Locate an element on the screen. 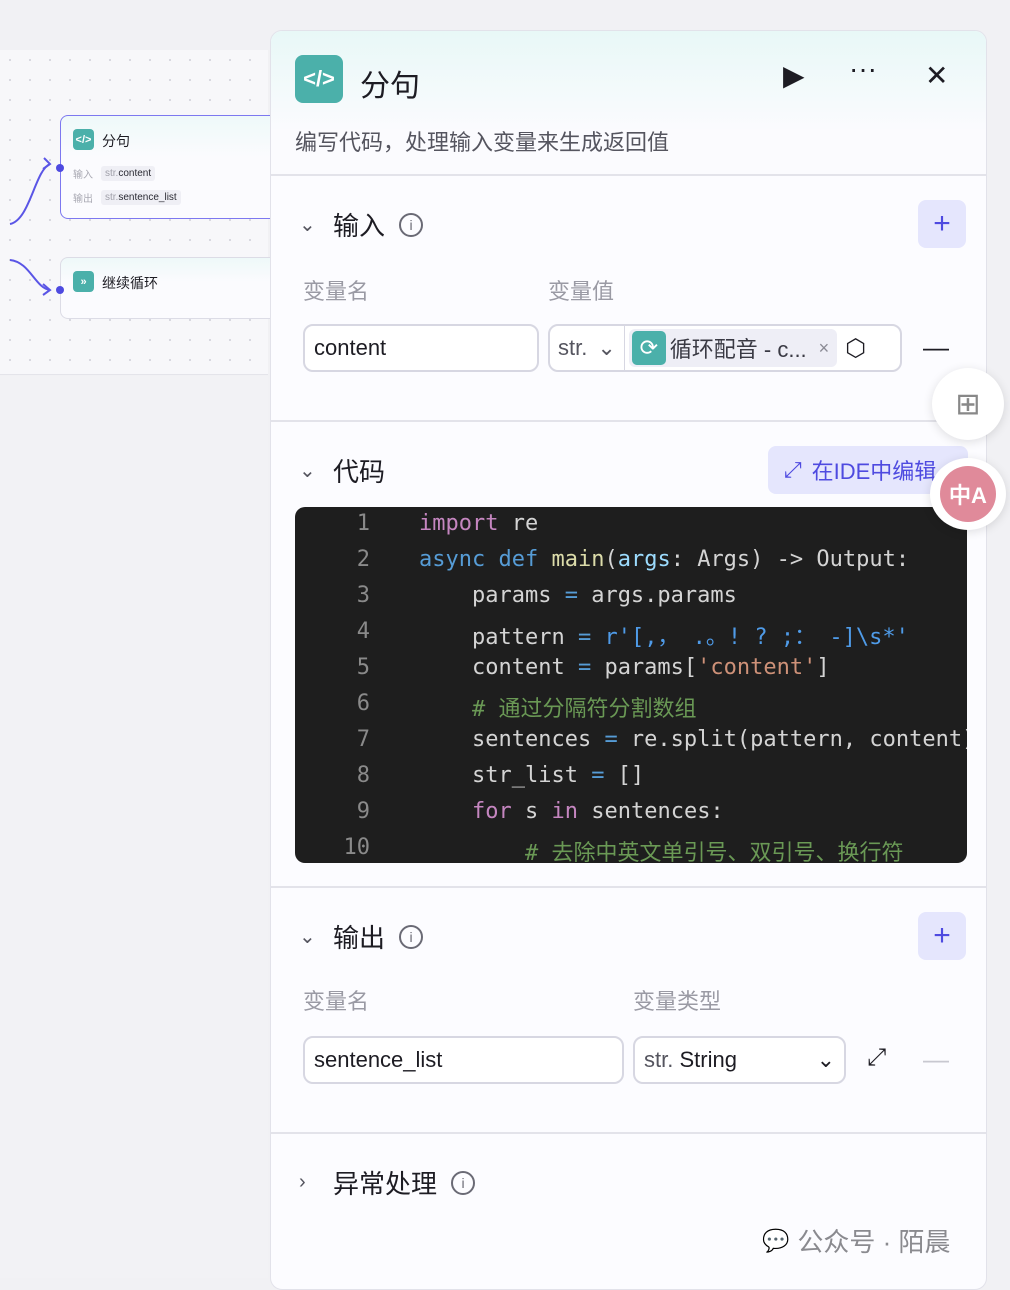  add-input-button: + is located at coordinates (942, 224).